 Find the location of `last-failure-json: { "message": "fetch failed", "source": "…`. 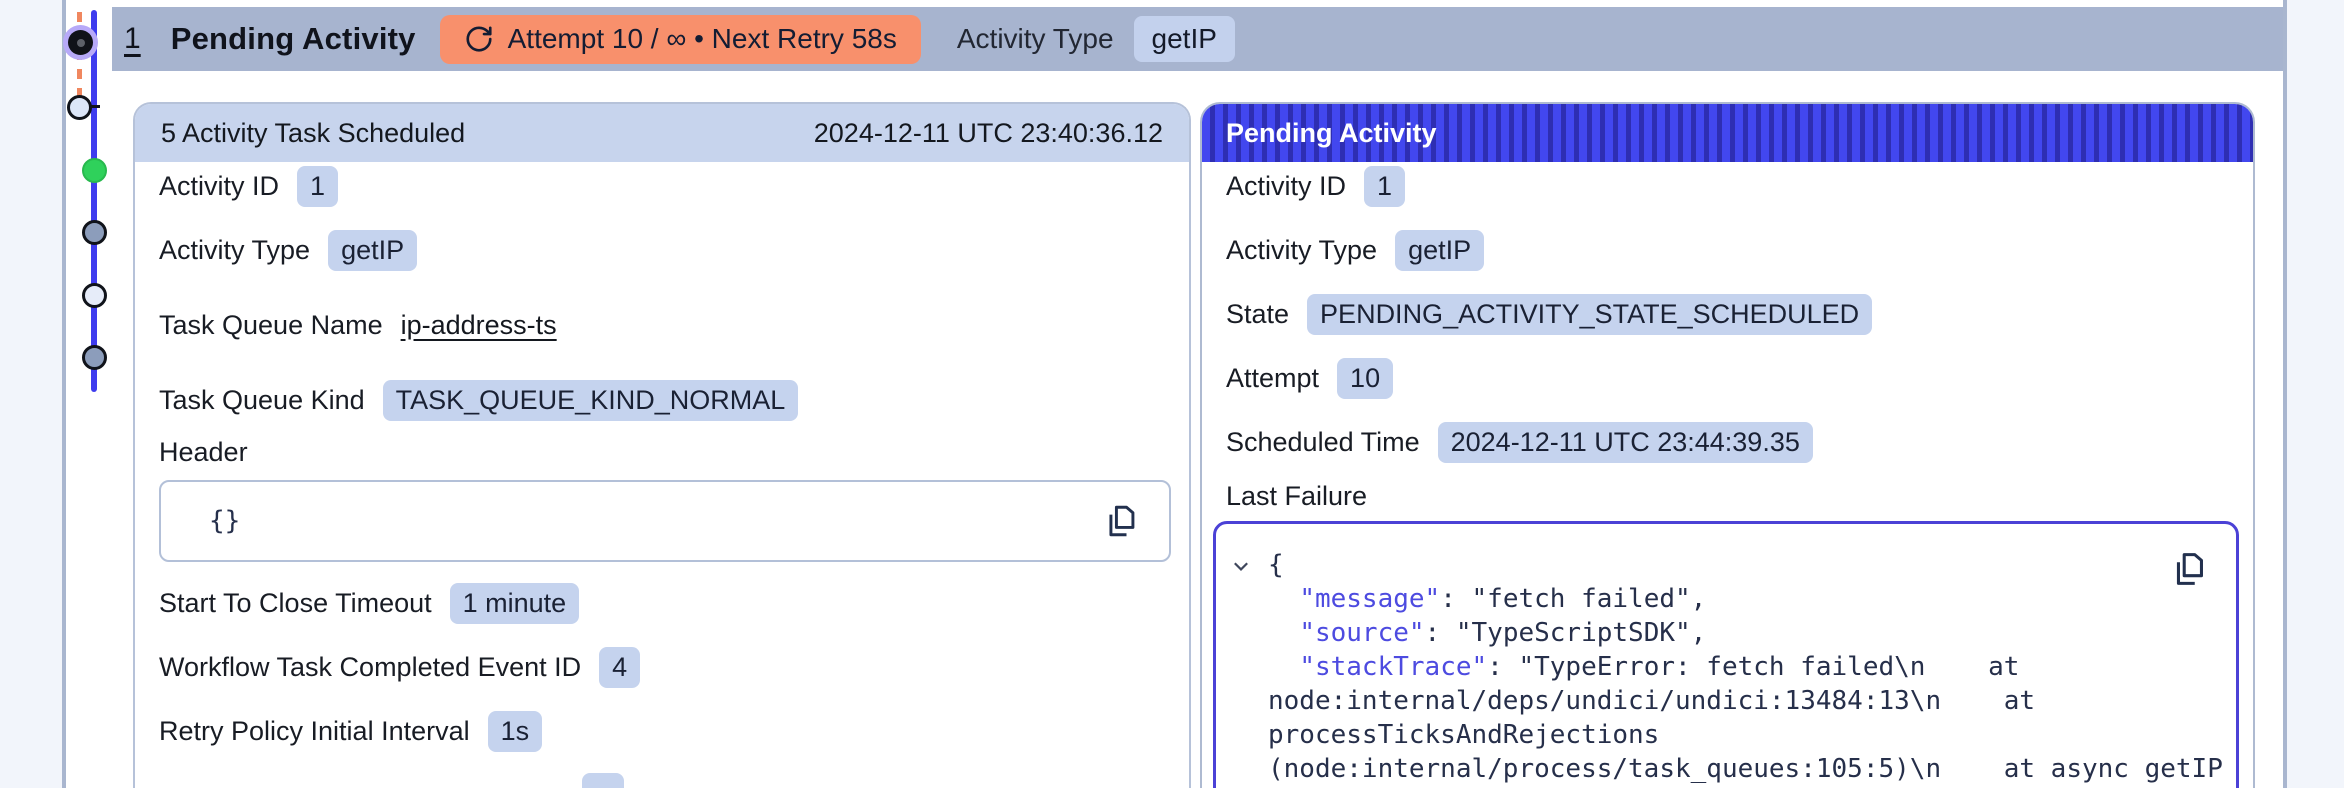

last-failure-json: { "message": "fetch failed", "source": "… is located at coordinates (1745, 667).